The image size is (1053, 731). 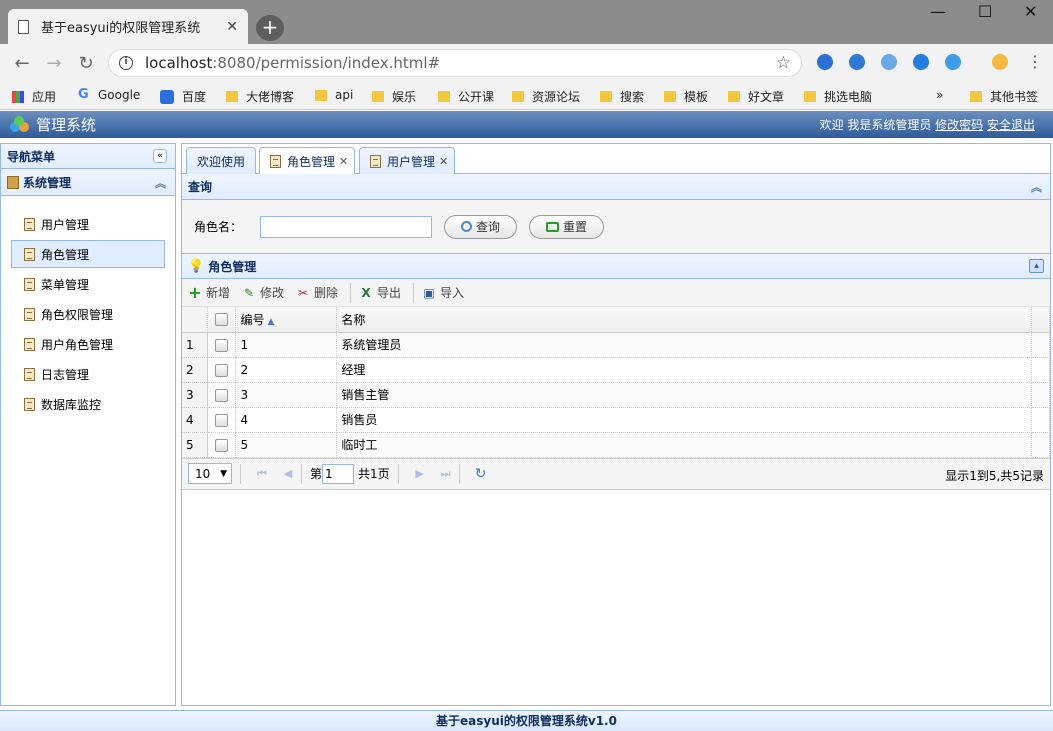 I want to click on bookmarks-more-icon: », so click(x=939, y=95).